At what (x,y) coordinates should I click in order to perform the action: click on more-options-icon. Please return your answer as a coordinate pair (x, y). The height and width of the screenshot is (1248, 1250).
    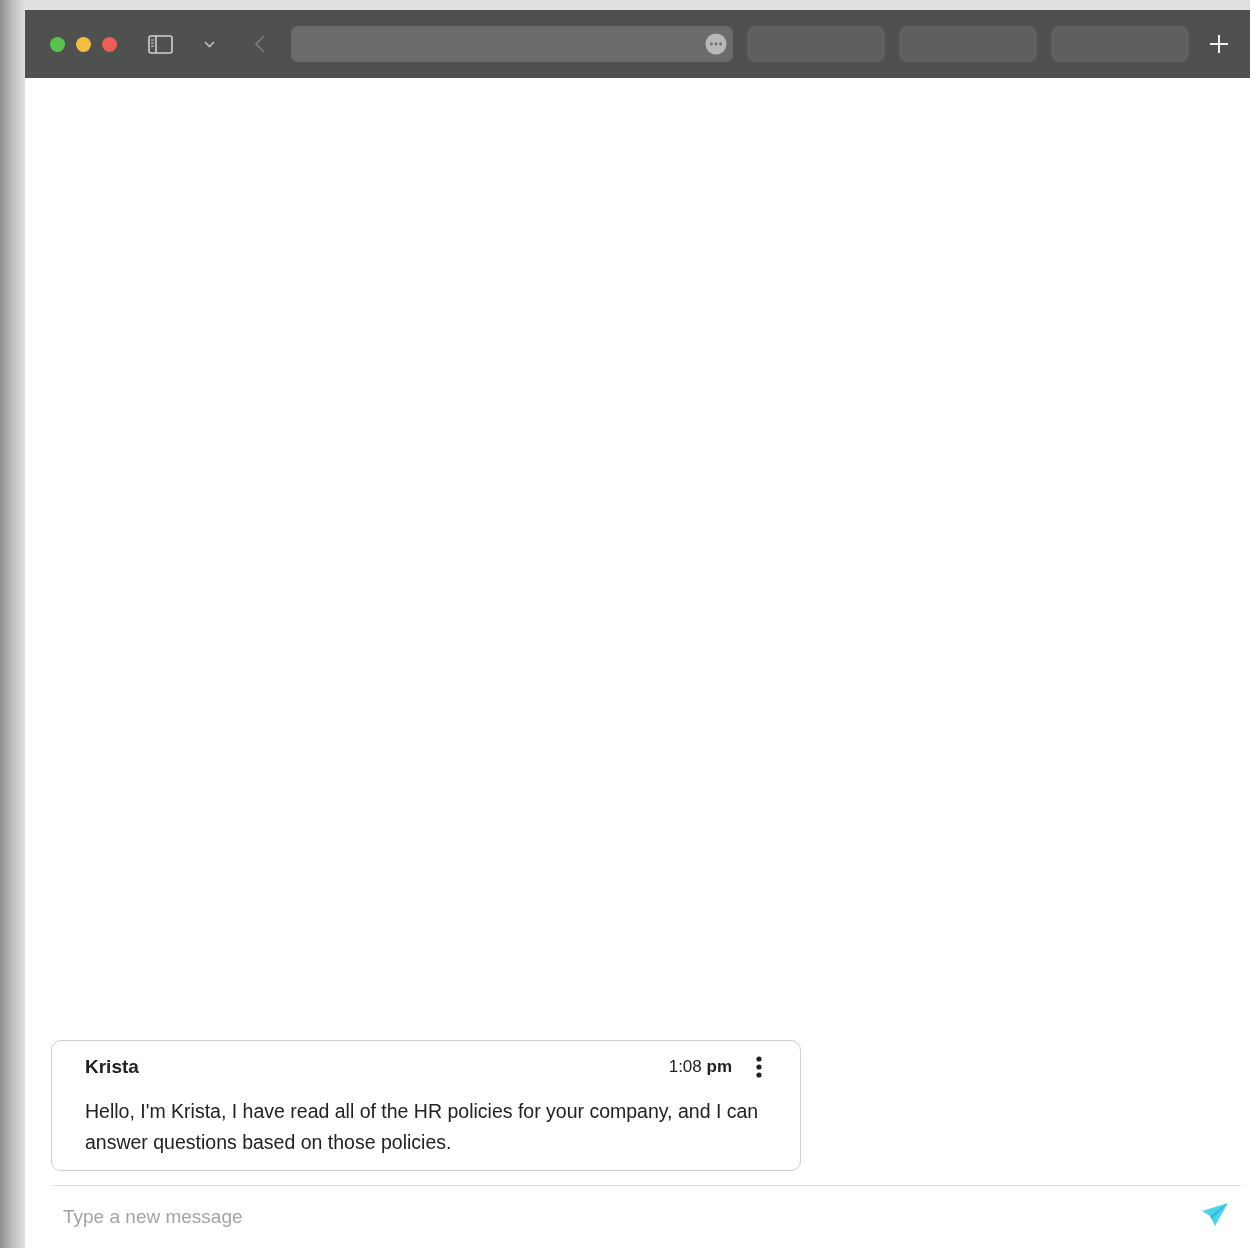
    Looking at the image, I should click on (759, 1066).